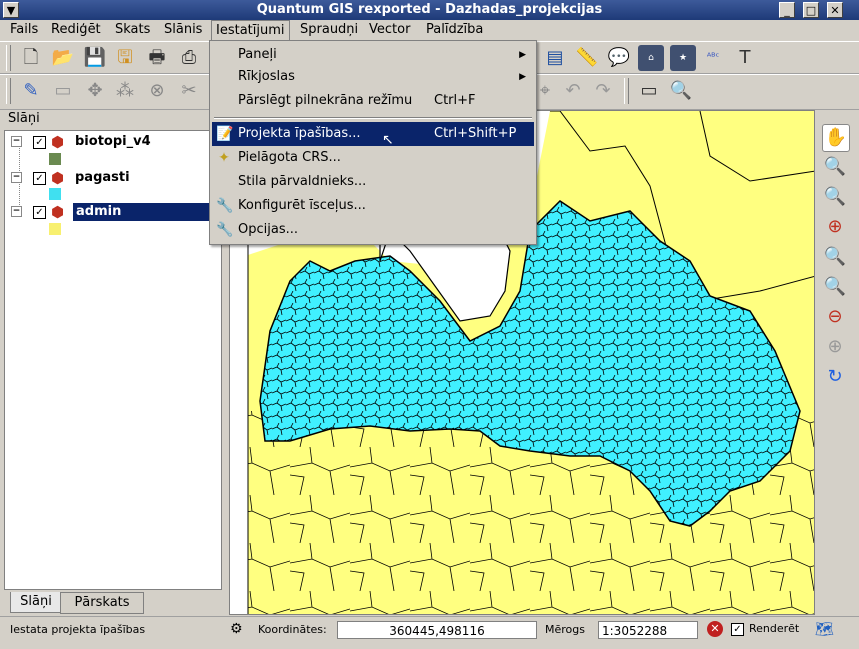  What do you see at coordinates (63, 58) in the screenshot?
I see `open-project-icon: 📂` at bounding box center [63, 58].